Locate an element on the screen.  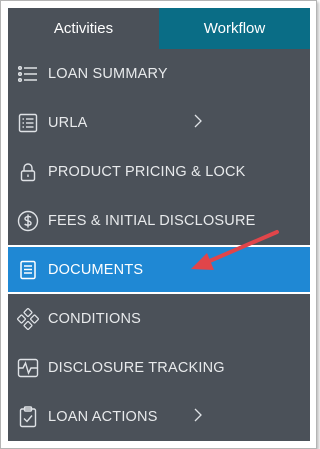
form-icon is located at coordinates (28, 123).